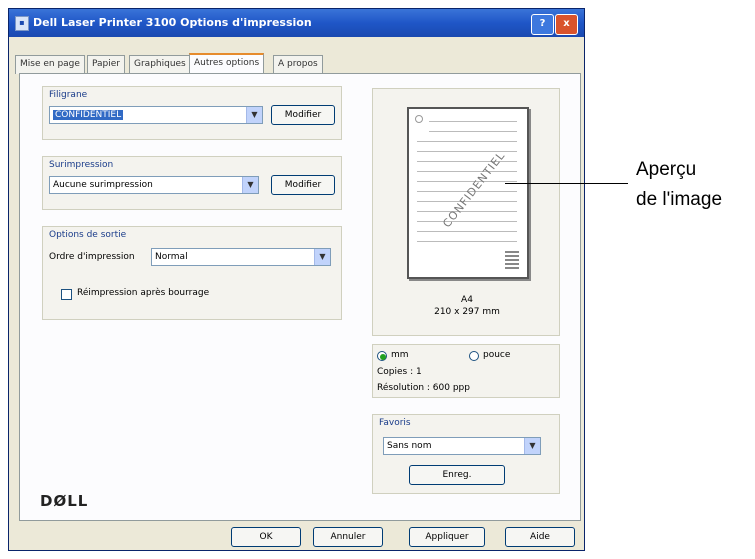  What do you see at coordinates (457, 475) in the screenshot?
I see `favorites-save-button: Enreg.` at bounding box center [457, 475].